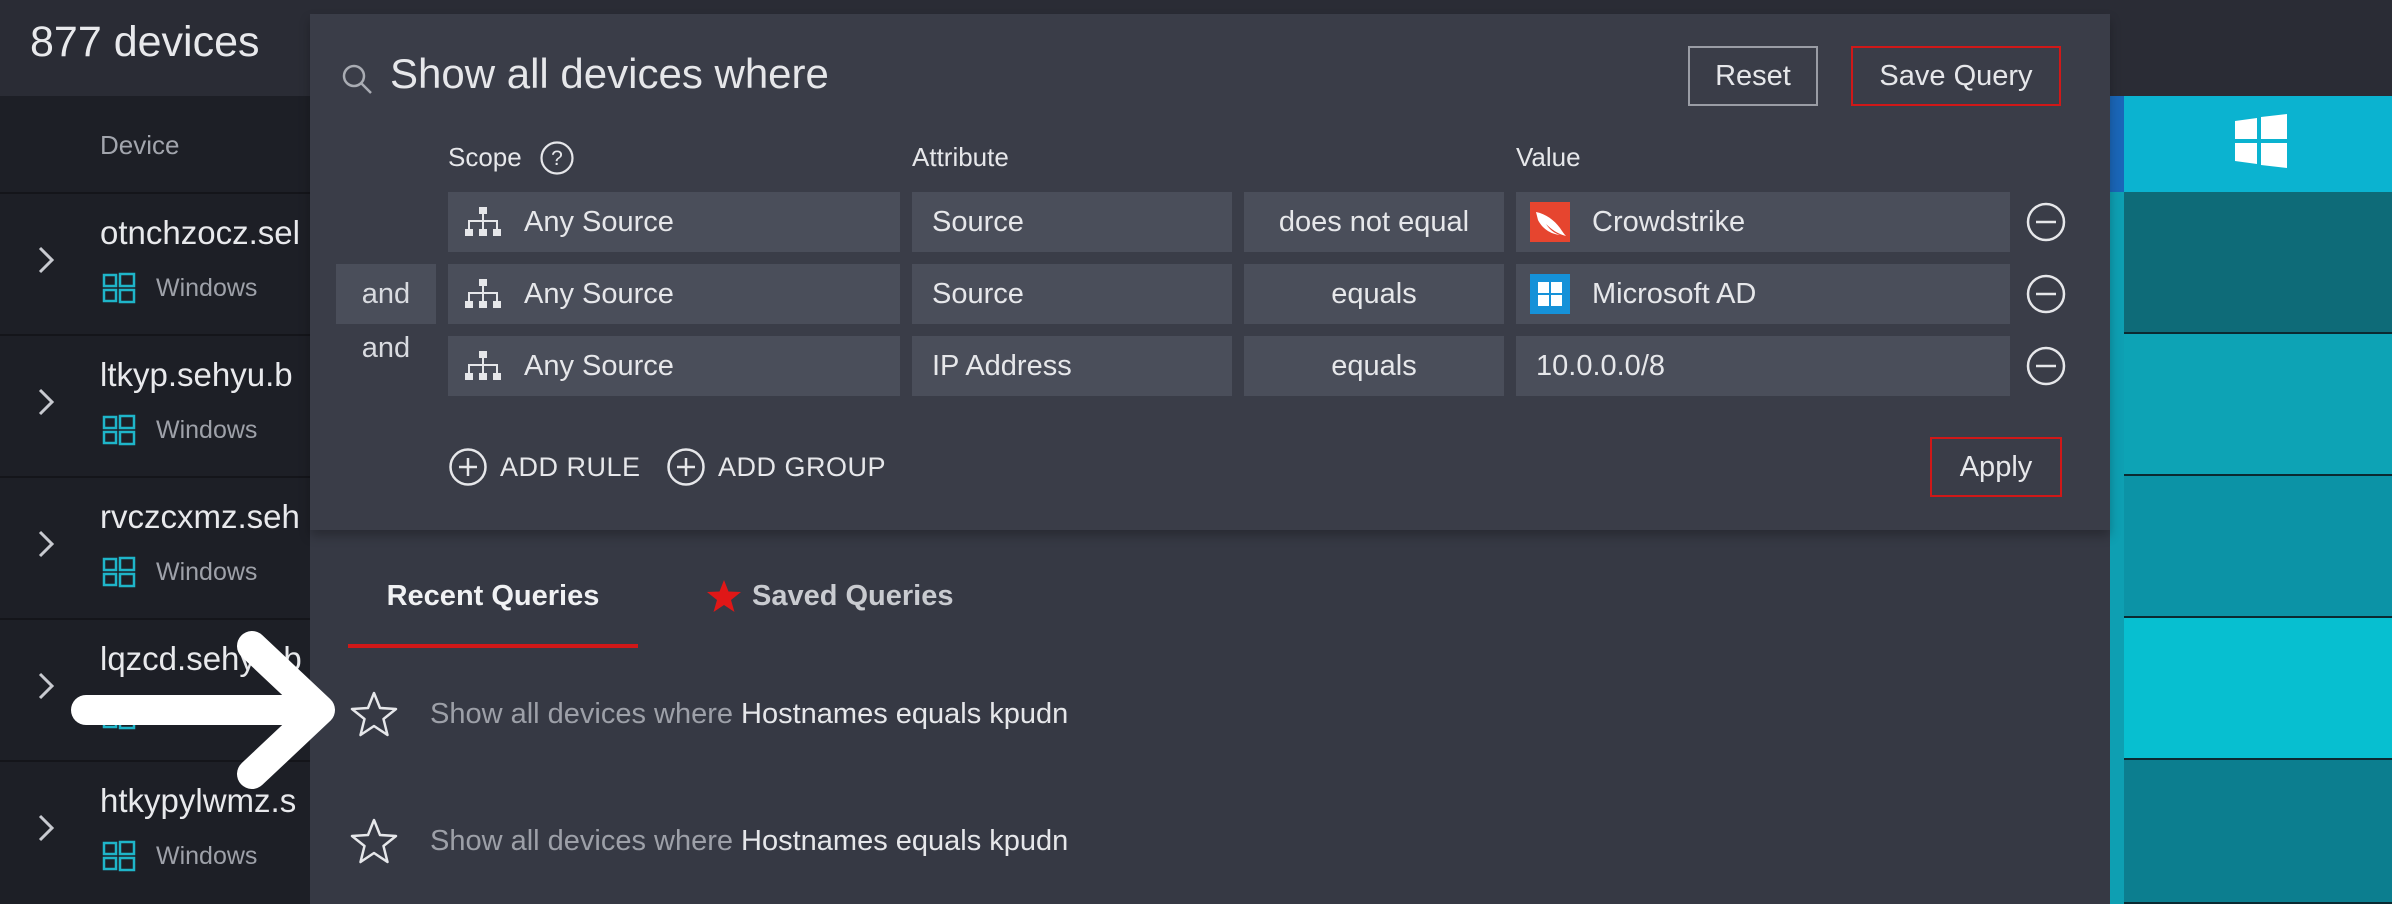 This screenshot has height=904, width=2392. I want to click on device-row: otnchzocz.sel Windows, so click(155, 263).